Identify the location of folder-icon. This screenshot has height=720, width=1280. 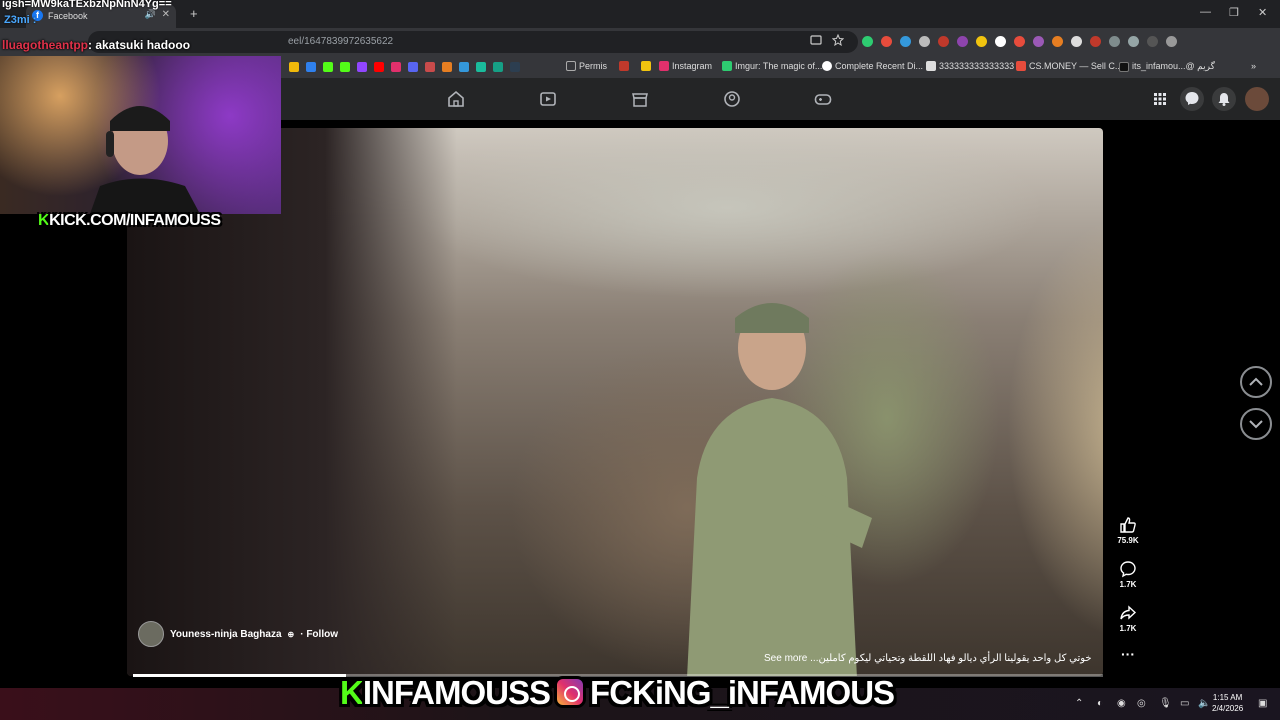
(571, 66).